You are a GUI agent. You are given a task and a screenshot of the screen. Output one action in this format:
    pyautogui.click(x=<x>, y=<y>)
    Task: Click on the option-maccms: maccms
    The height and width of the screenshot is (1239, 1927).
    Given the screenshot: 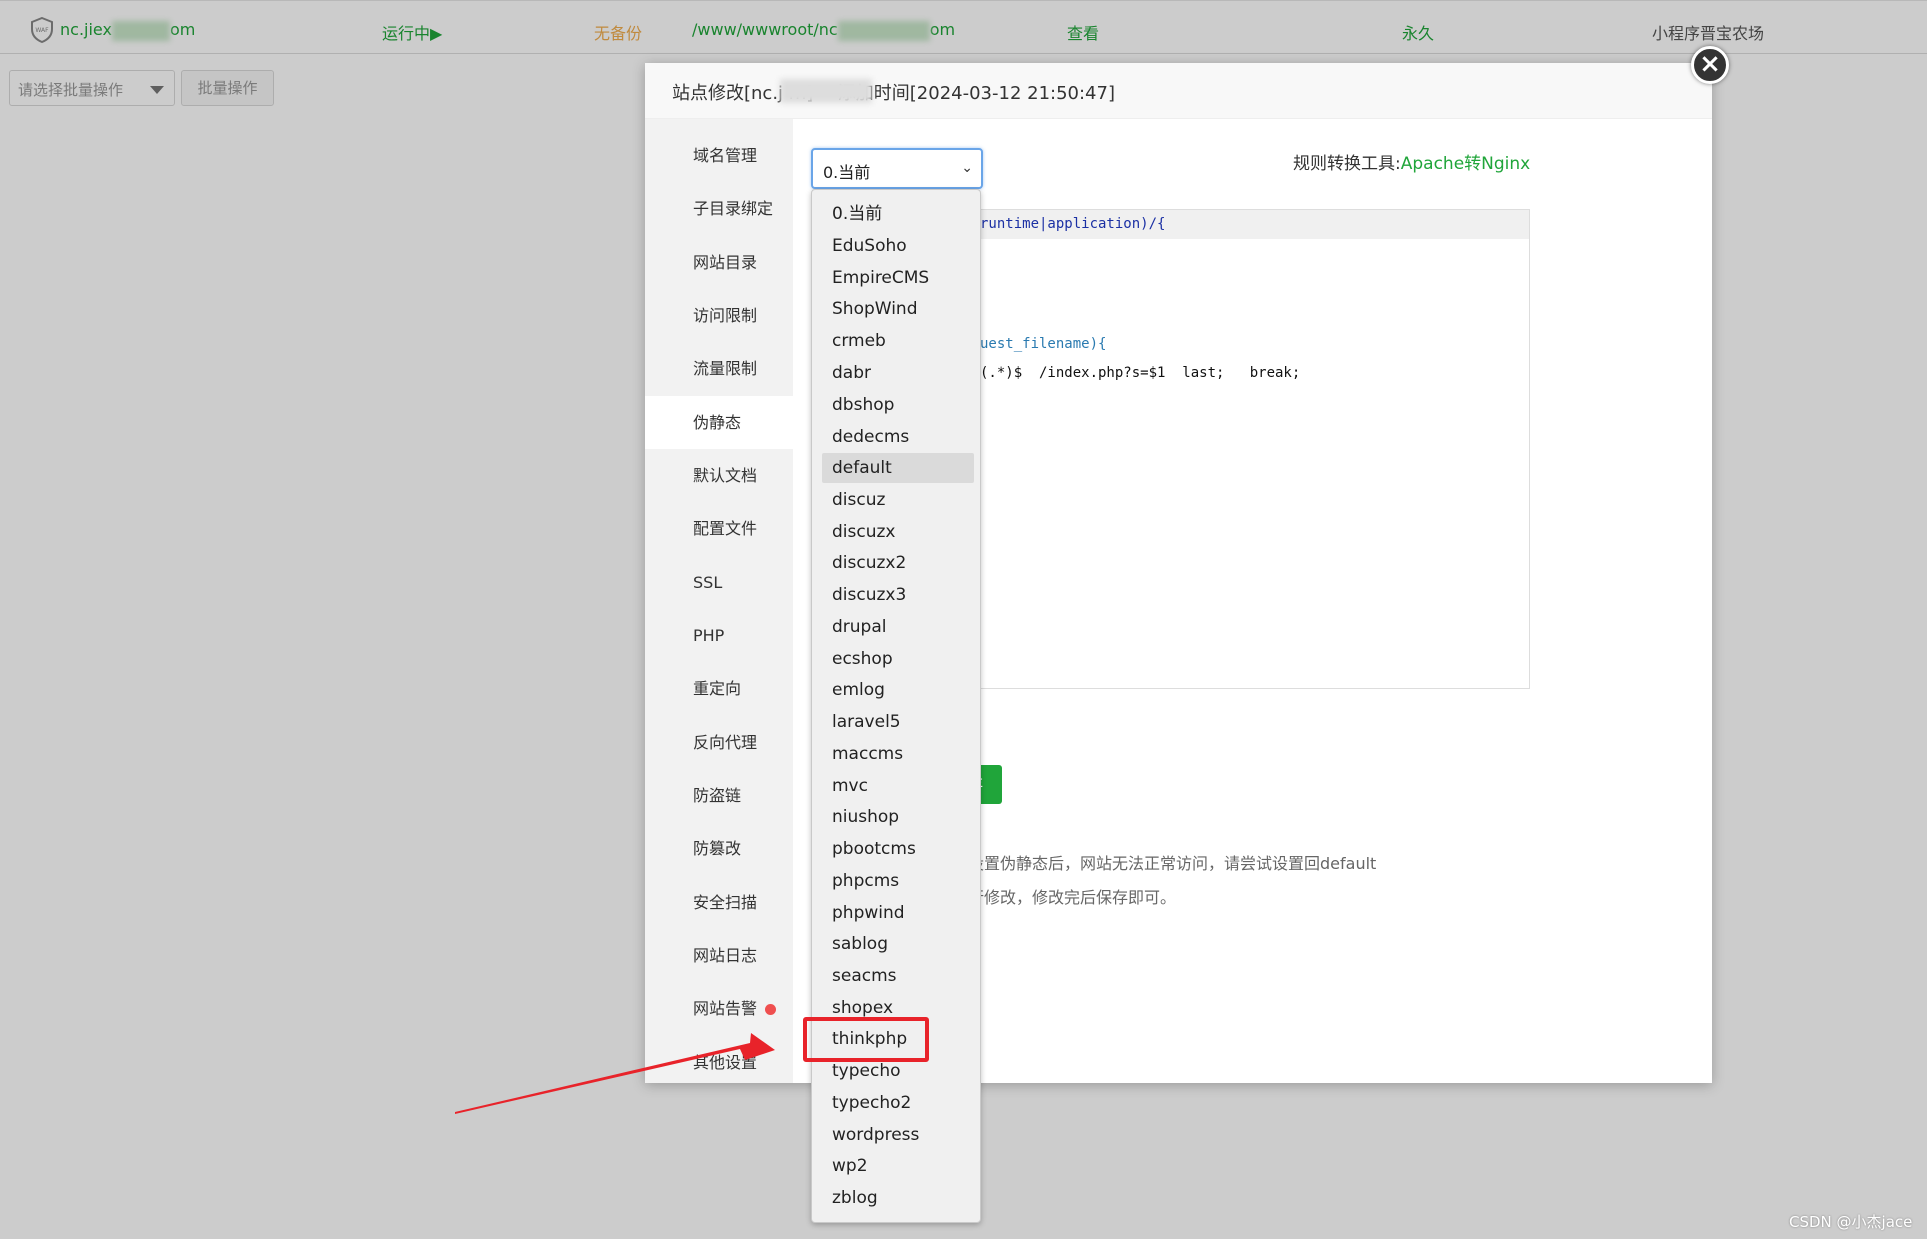 What is the action you would take?
    pyautogui.click(x=898, y=754)
    